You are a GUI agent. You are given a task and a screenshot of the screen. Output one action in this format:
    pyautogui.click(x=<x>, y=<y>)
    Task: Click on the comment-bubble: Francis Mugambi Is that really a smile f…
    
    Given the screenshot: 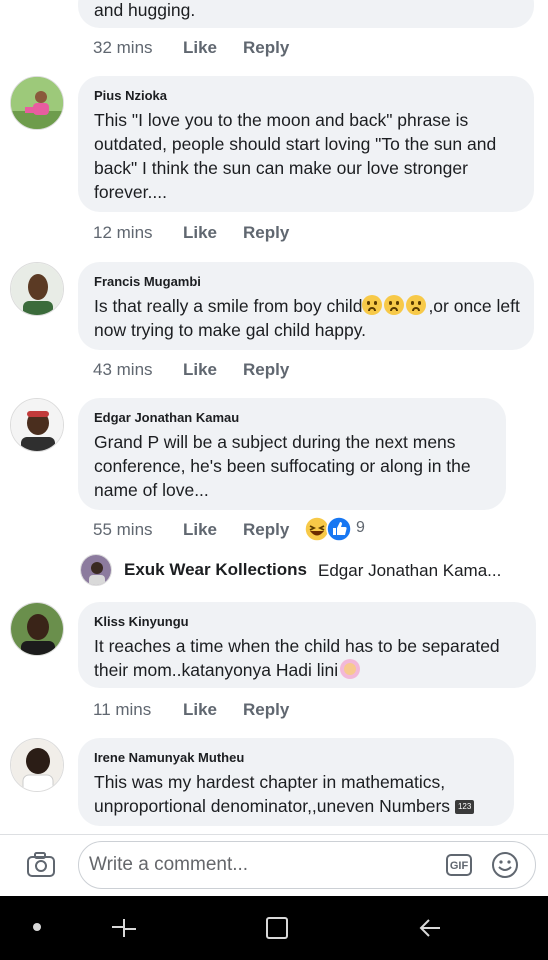 What is the action you would take?
    pyautogui.click(x=306, y=306)
    